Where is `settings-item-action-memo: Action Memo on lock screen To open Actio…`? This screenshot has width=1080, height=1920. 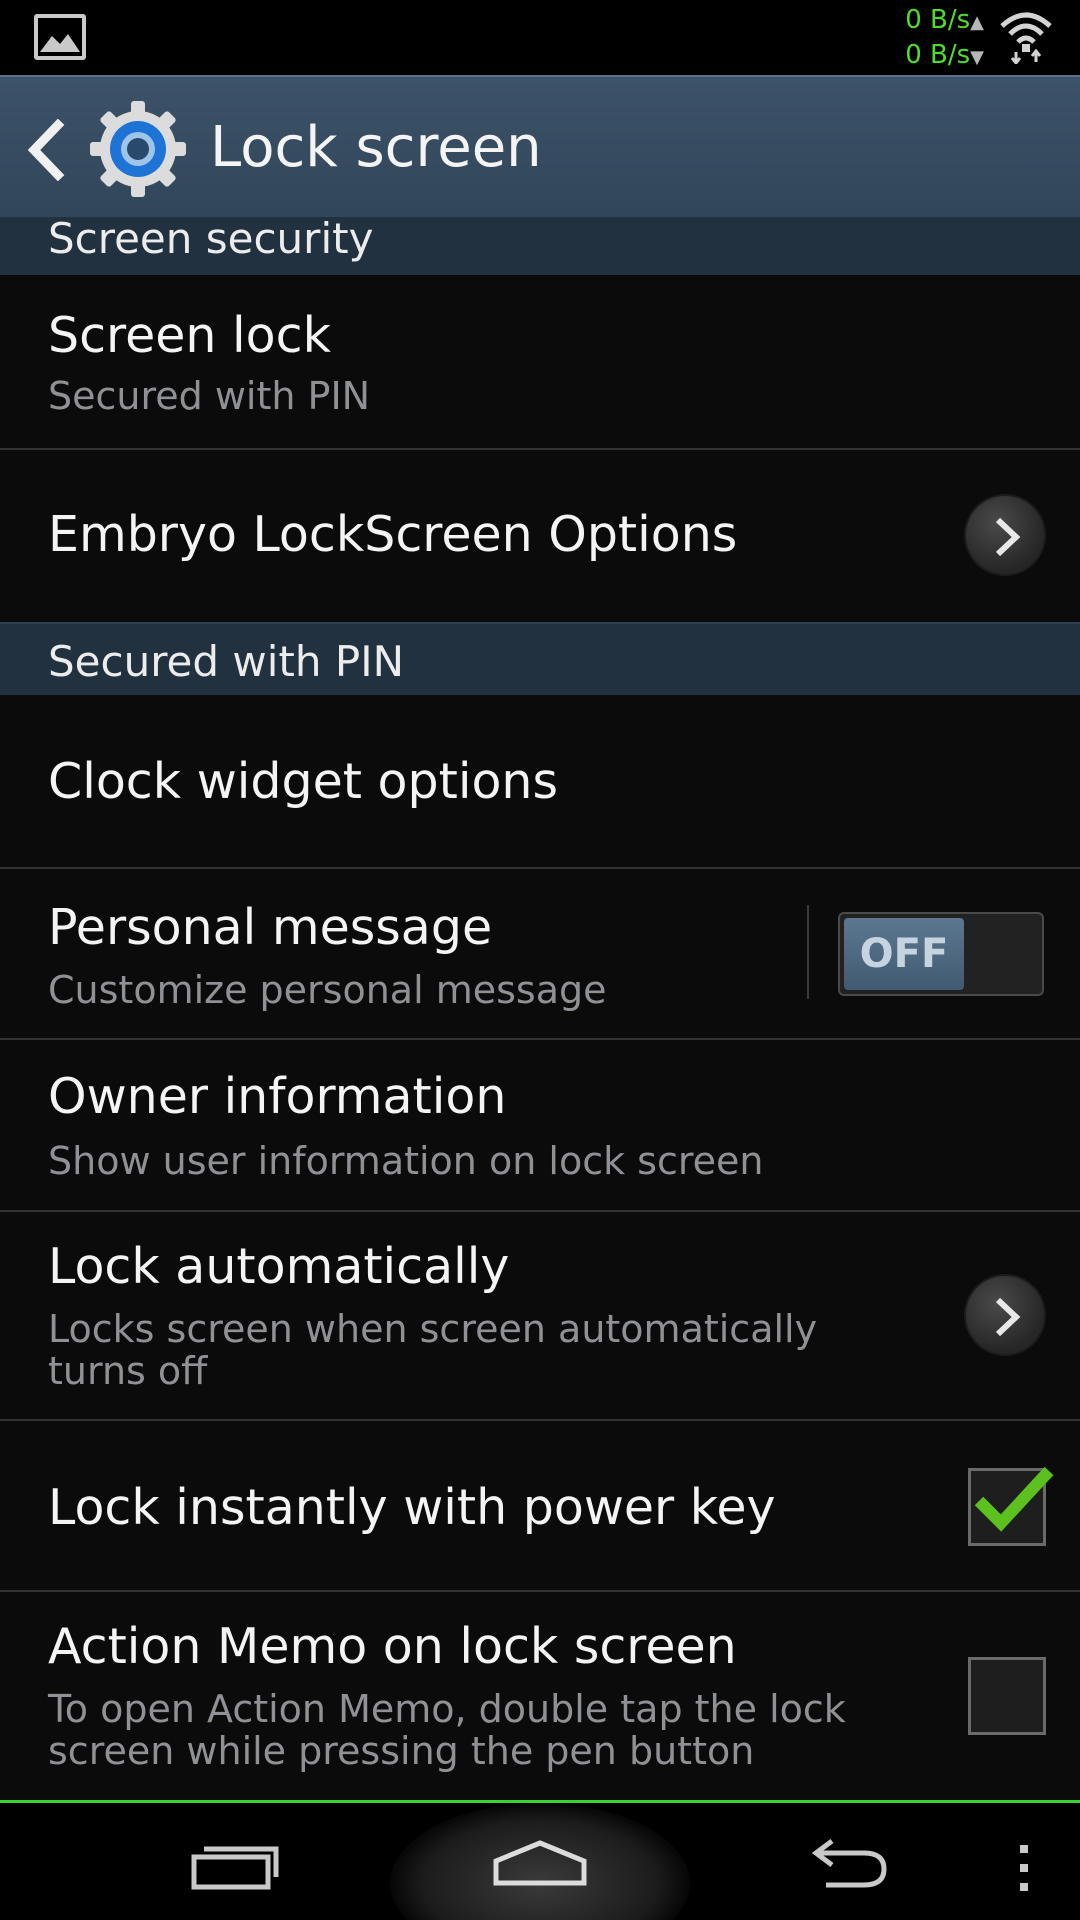
settings-item-action-memo: Action Memo on lock screen To open Actio… is located at coordinates (540, 1696).